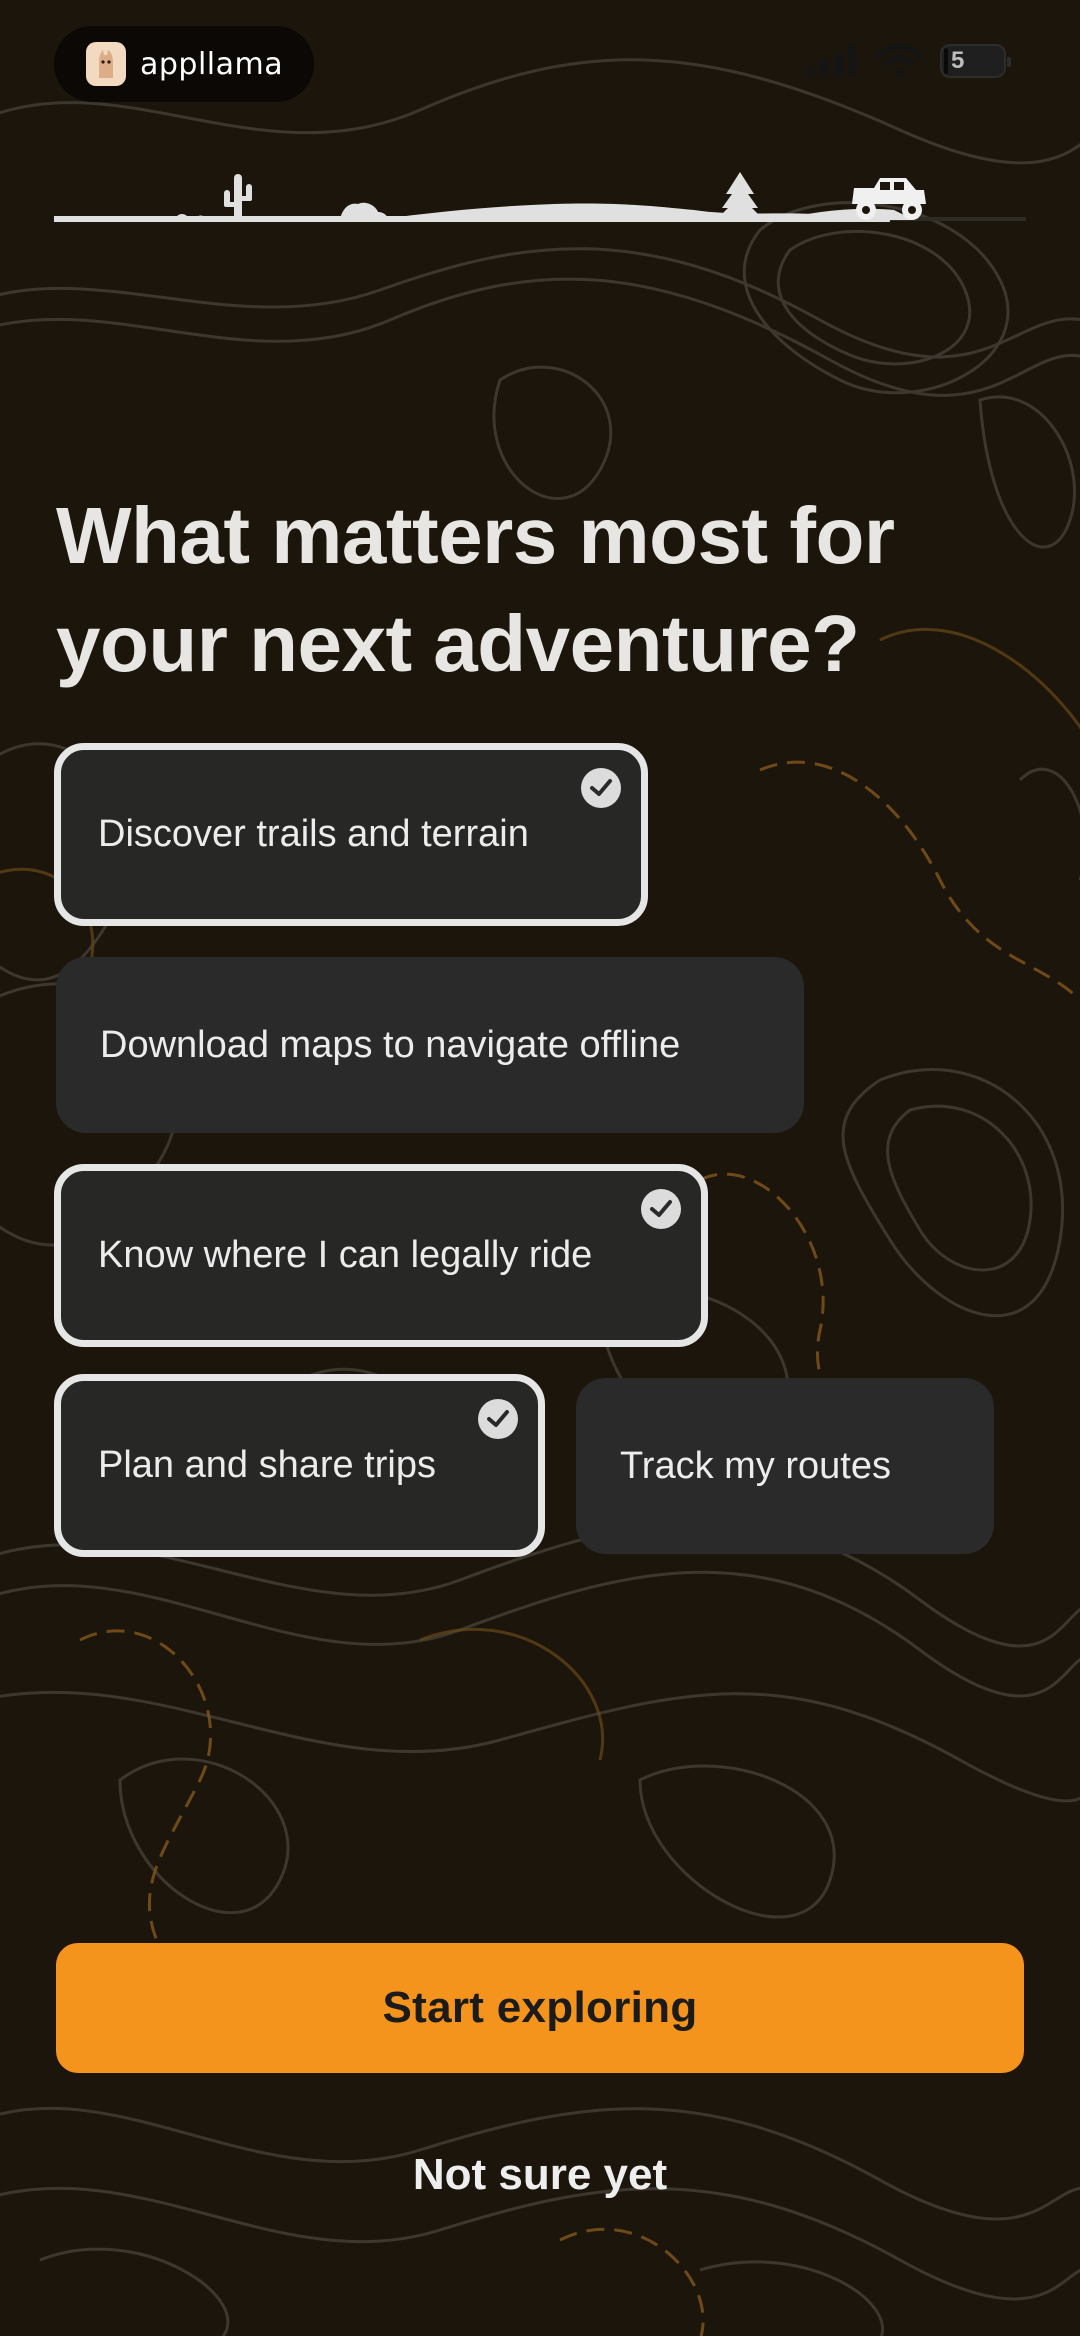 The image size is (1080, 2336). Describe the element at coordinates (540, 2008) in the screenshot. I see `start-exploring-button: Start exploring` at that location.